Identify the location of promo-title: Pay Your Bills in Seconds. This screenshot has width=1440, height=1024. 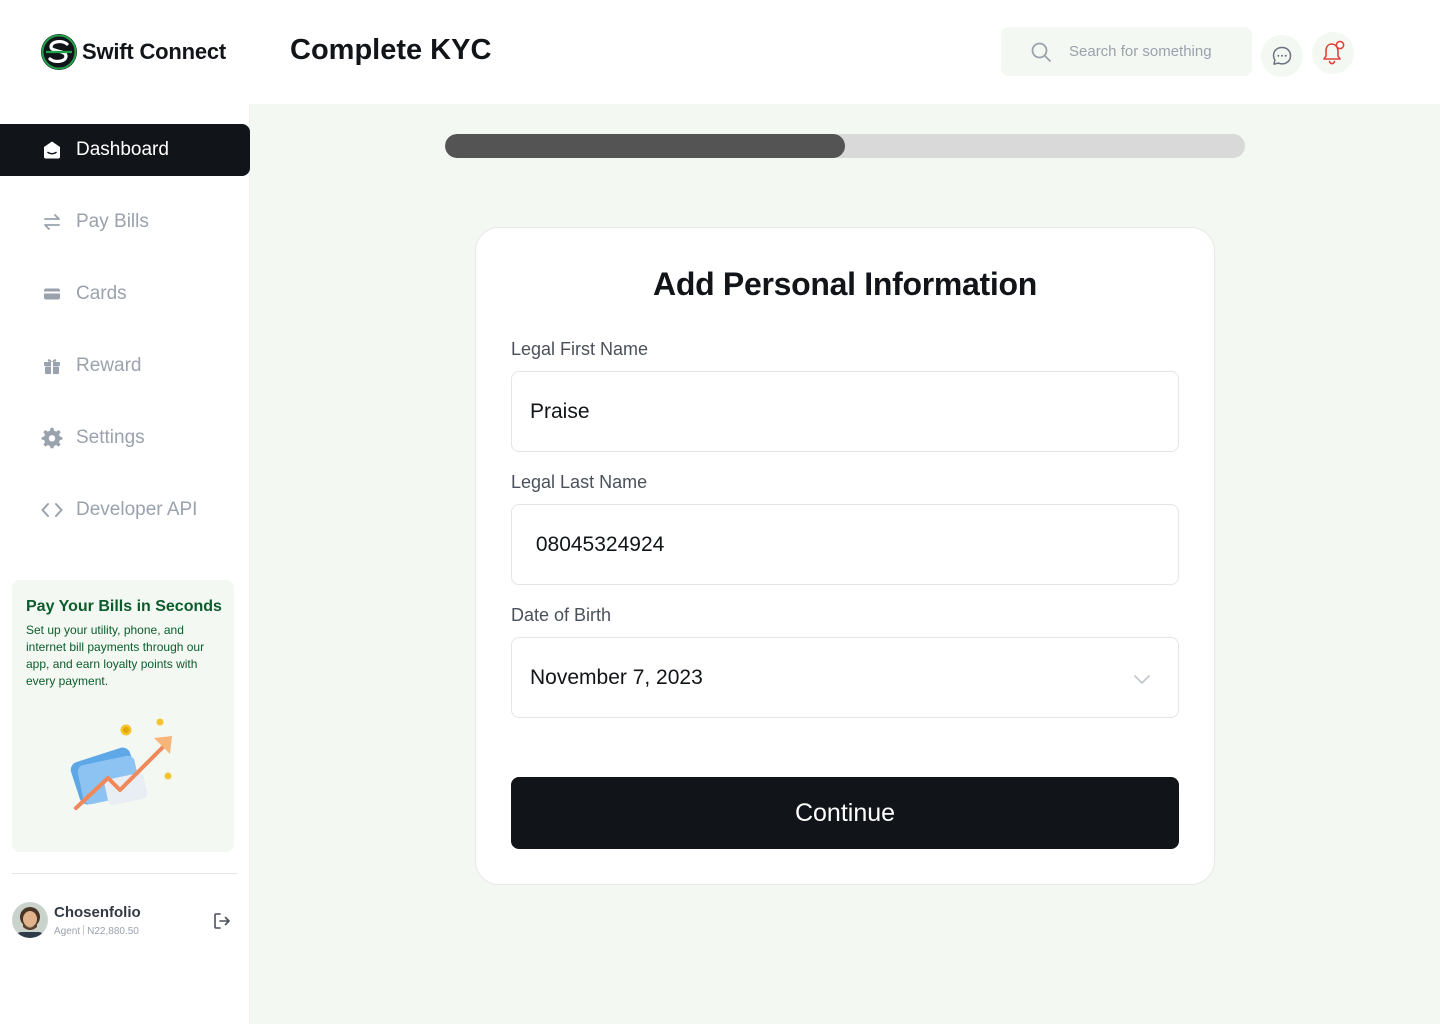
(124, 606).